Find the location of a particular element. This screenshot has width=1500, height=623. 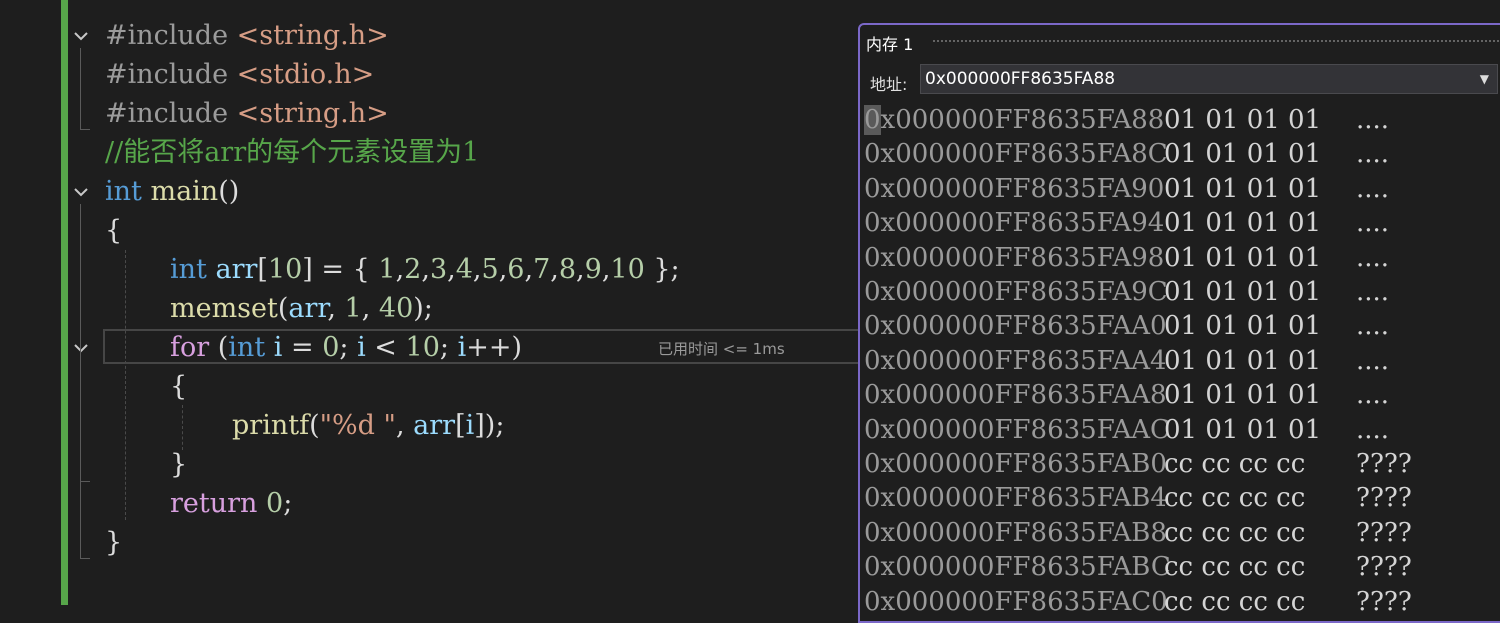

code-token: 9 is located at coordinates (593, 269).